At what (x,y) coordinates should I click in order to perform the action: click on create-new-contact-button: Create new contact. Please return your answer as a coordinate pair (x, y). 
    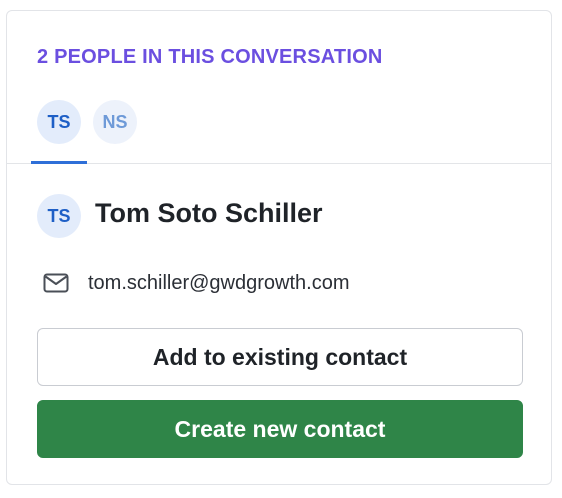
    Looking at the image, I should click on (280, 429).